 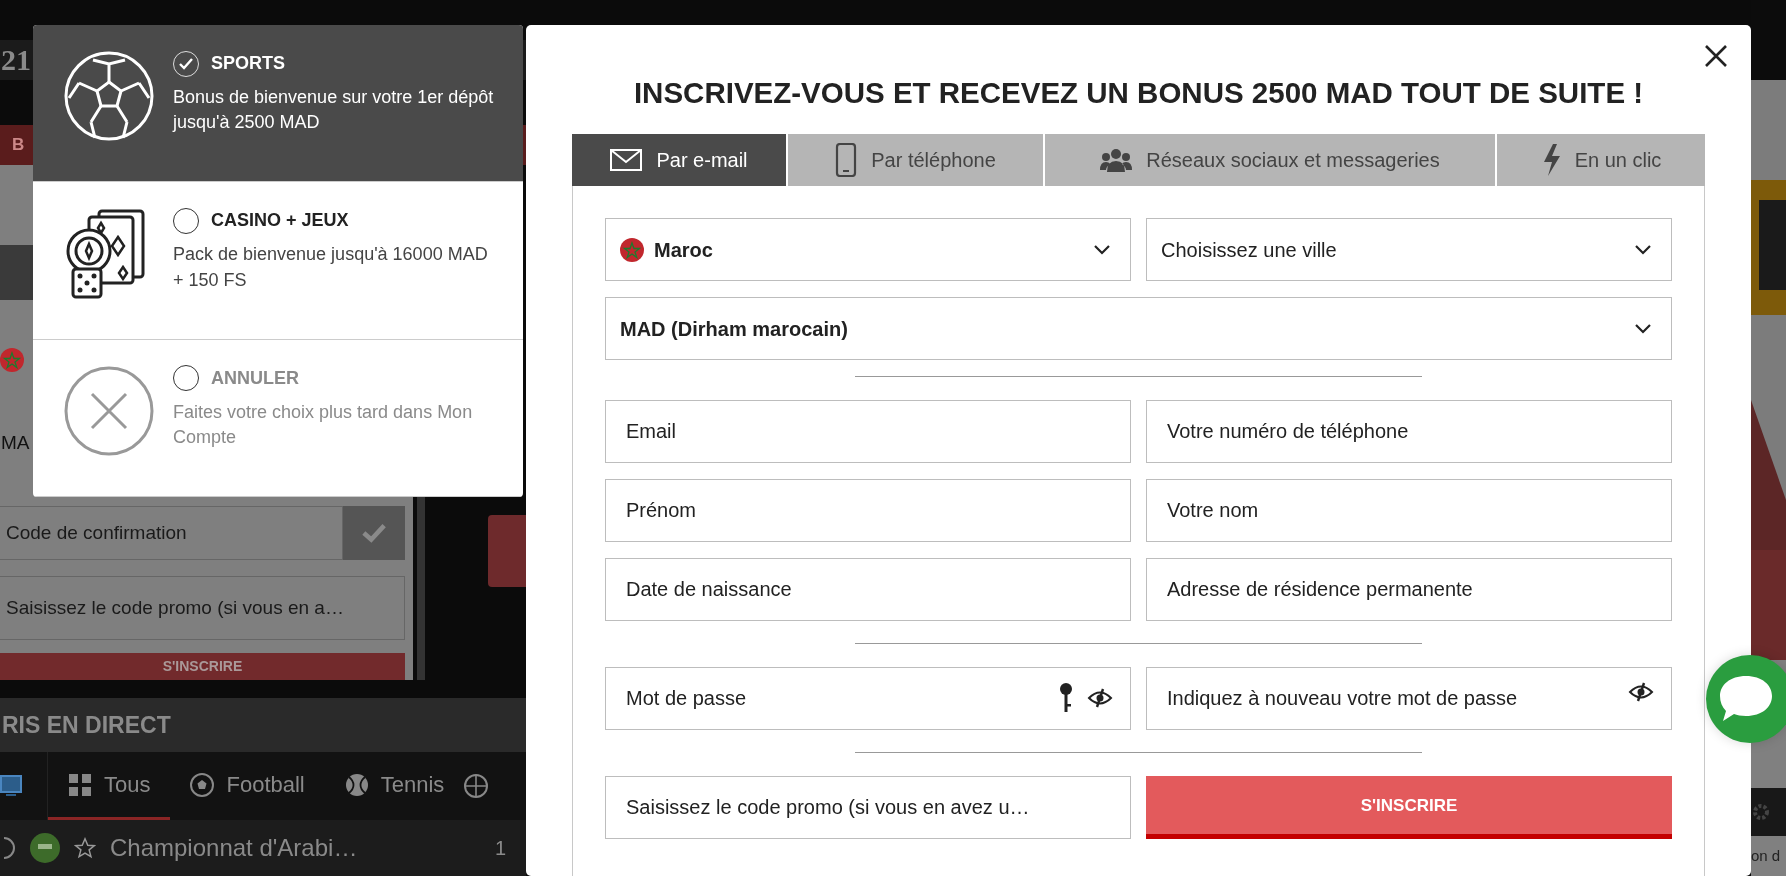 What do you see at coordinates (280, 221) in the screenshot?
I see `option-title: CASINO + JEUX` at bounding box center [280, 221].